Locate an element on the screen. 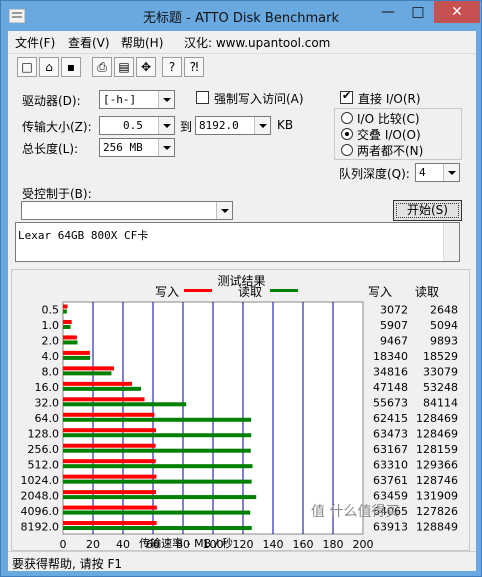 Image resolution: width=482 pixels, height=577 pixels. io-neither-radio is located at coordinates (347, 150).